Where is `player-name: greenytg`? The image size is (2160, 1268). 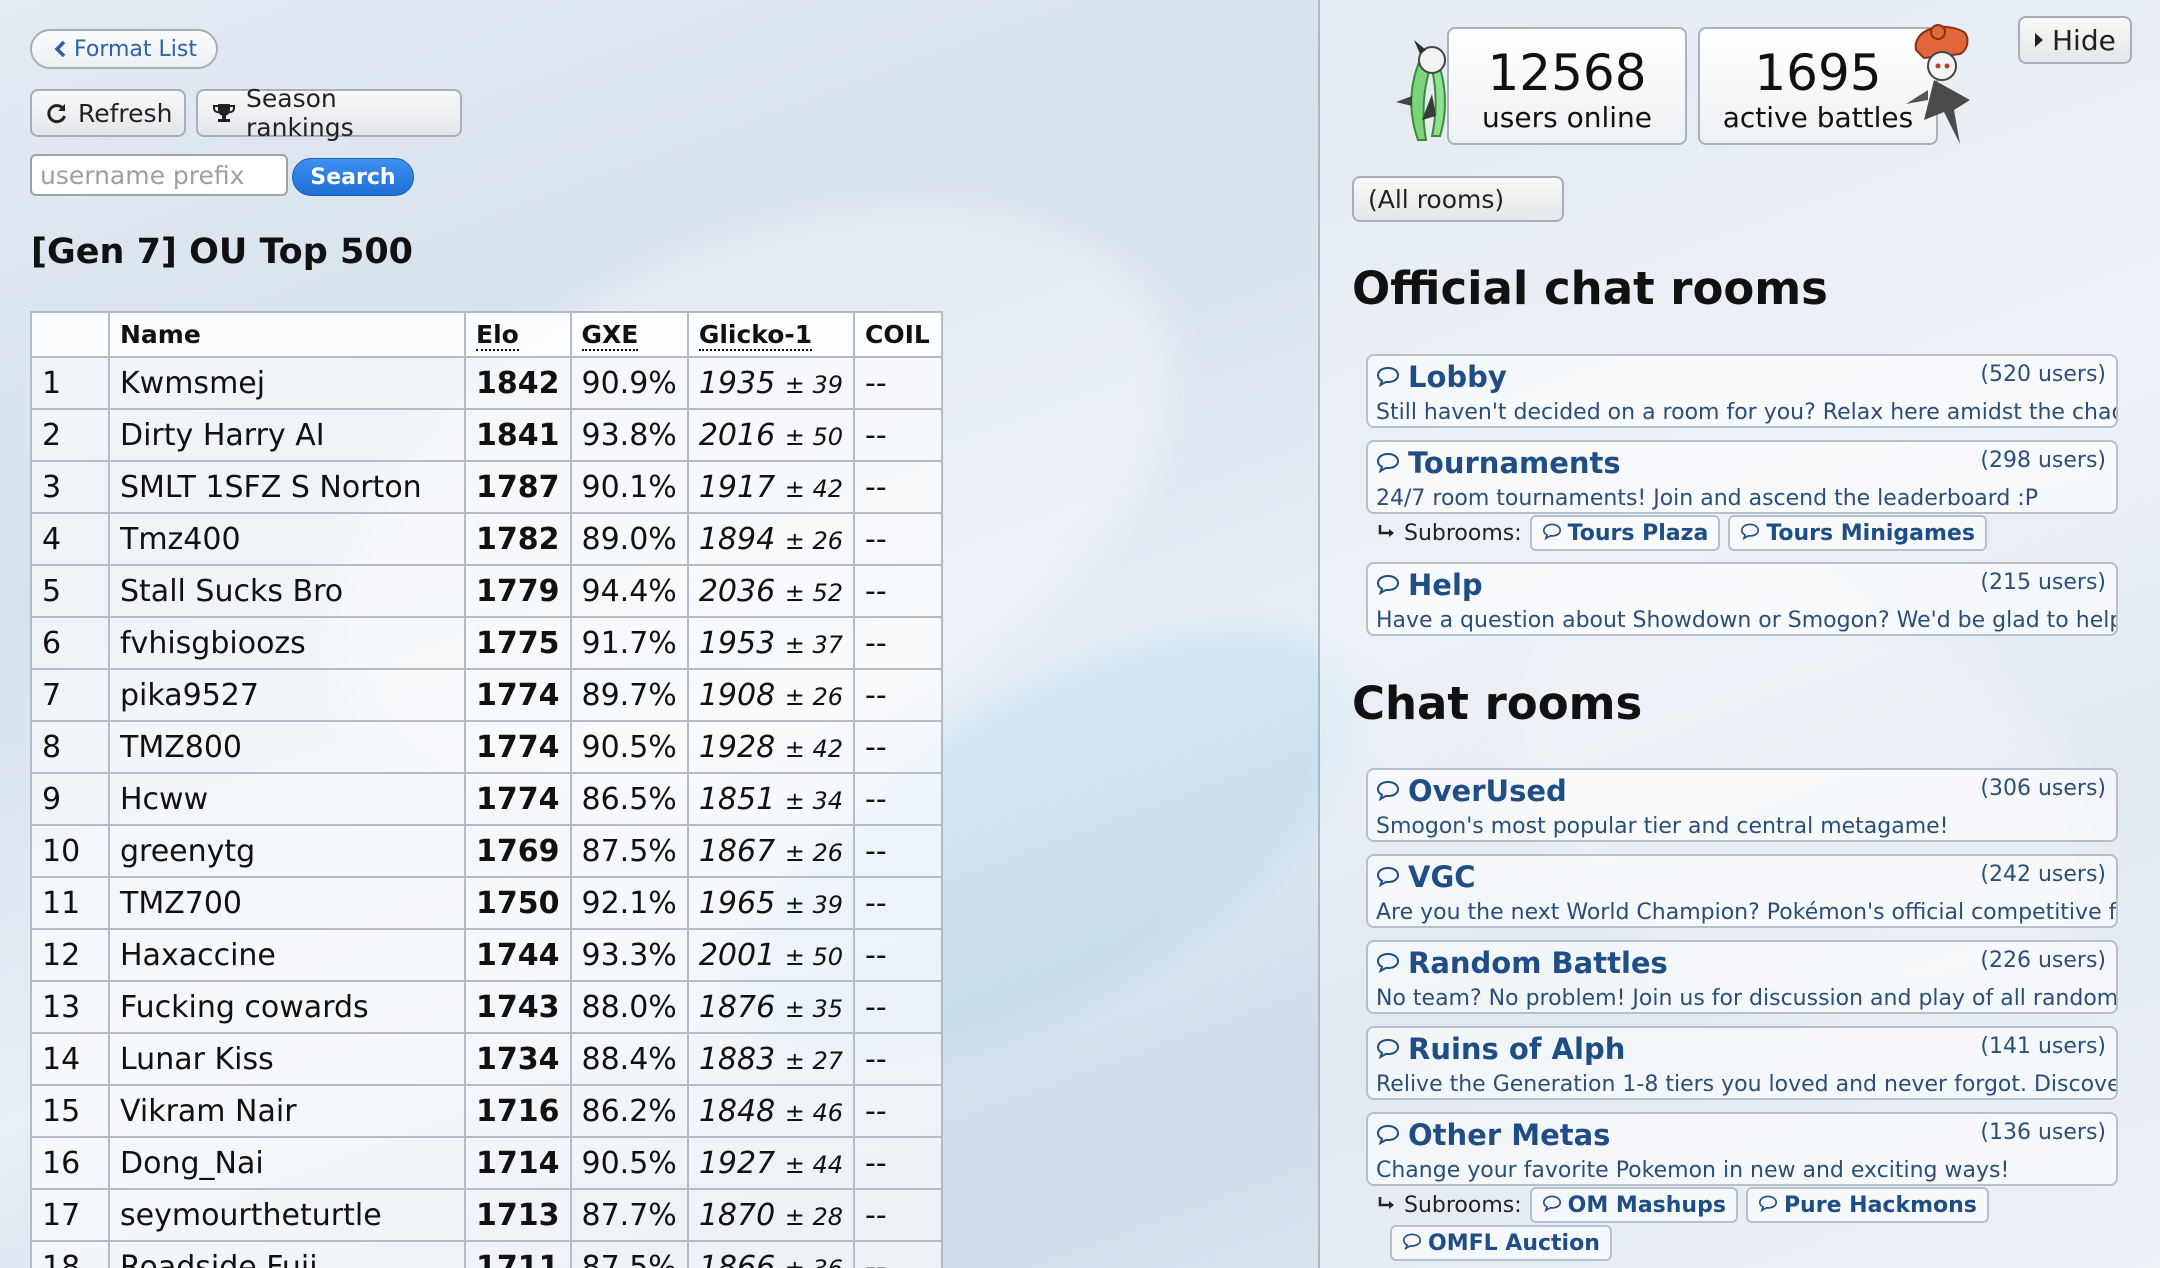 player-name: greenytg is located at coordinates (287, 851).